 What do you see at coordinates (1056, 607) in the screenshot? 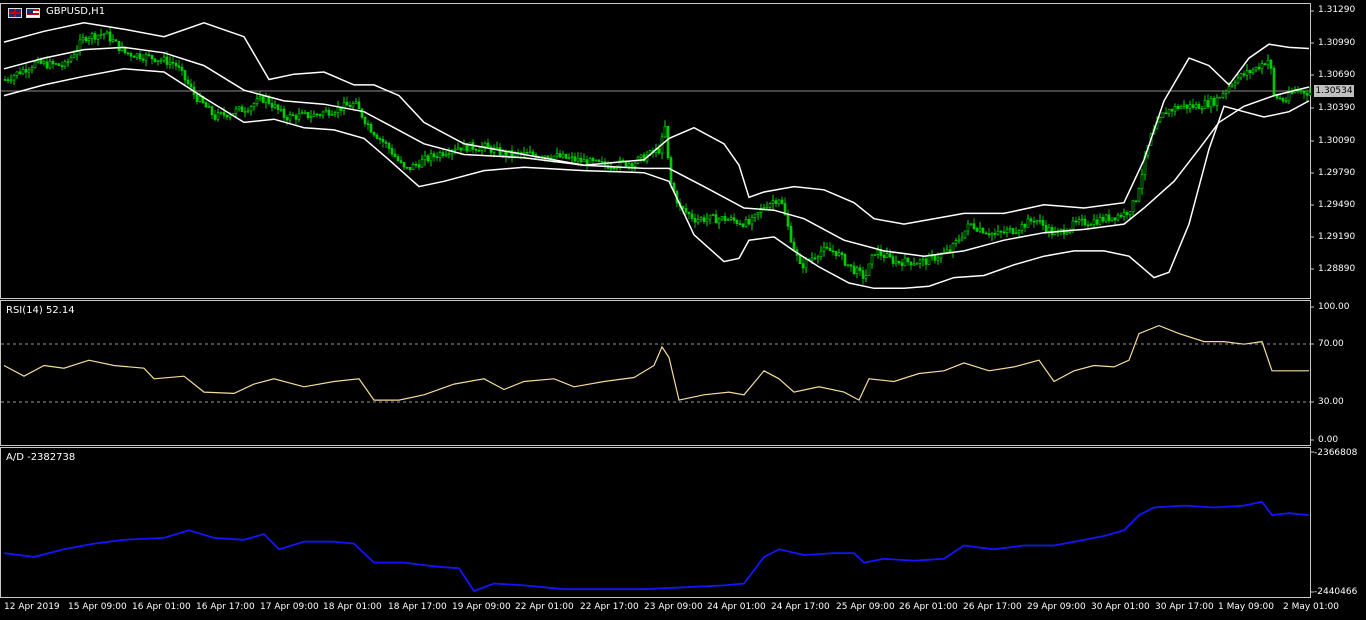
I see `time-axis-label: 29 Apr 09:00` at bounding box center [1056, 607].